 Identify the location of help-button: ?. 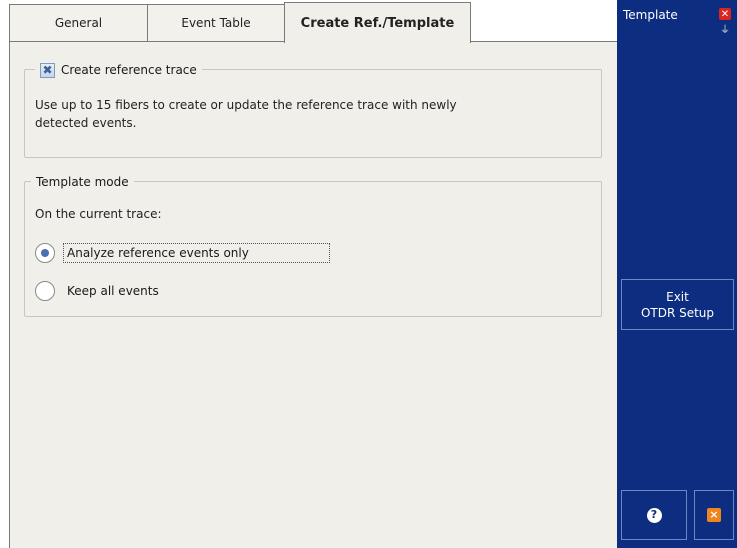
(654, 515).